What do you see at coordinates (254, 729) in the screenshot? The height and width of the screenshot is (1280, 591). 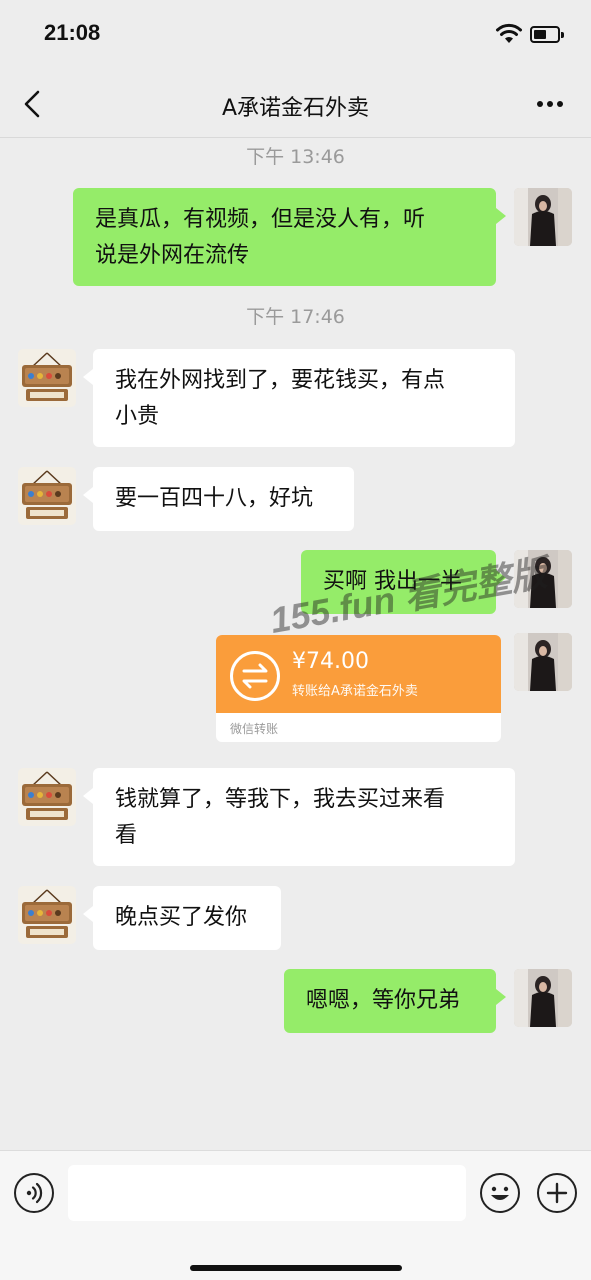 I see `transfer-footer: 微信转账` at bounding box center [254, 729].